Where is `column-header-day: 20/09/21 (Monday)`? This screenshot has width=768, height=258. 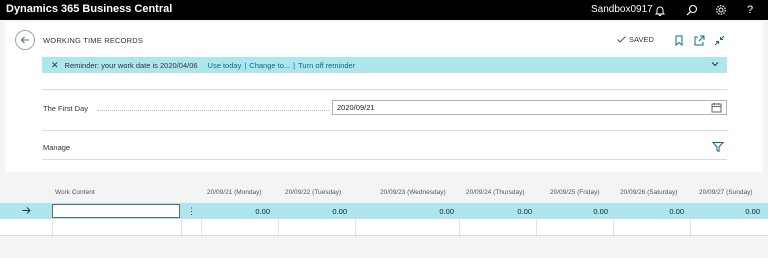 column-header-day: 20/09/21 (Monday) is located at coordinates (234, 192).